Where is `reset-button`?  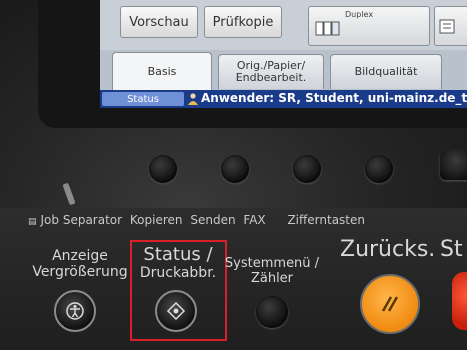
reset-button is located at coordinates (390, 304).